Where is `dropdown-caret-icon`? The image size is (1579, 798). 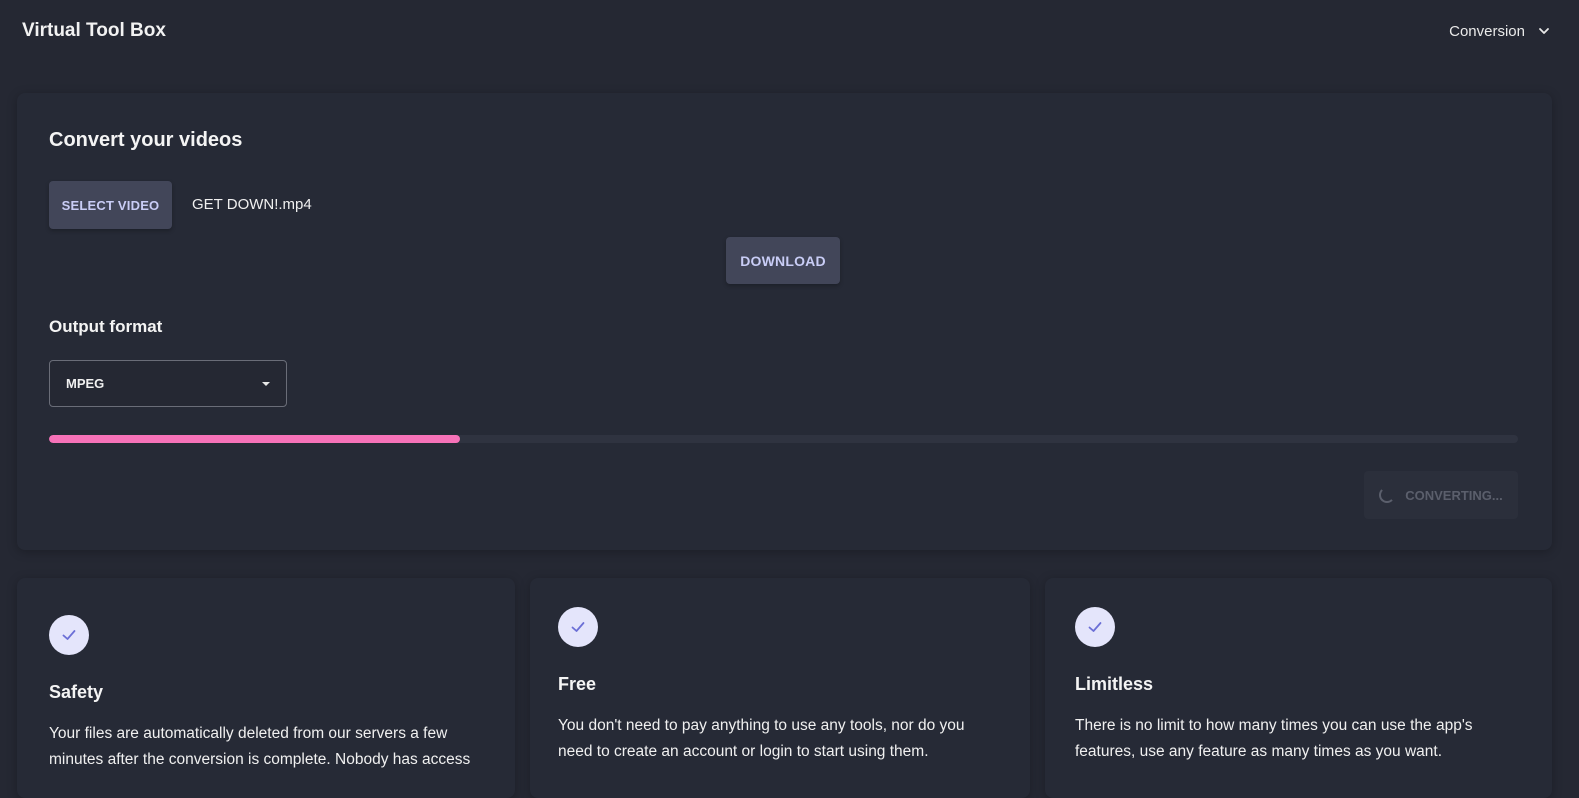 dropdown-caret-icon is located at coordinates (266, 383).